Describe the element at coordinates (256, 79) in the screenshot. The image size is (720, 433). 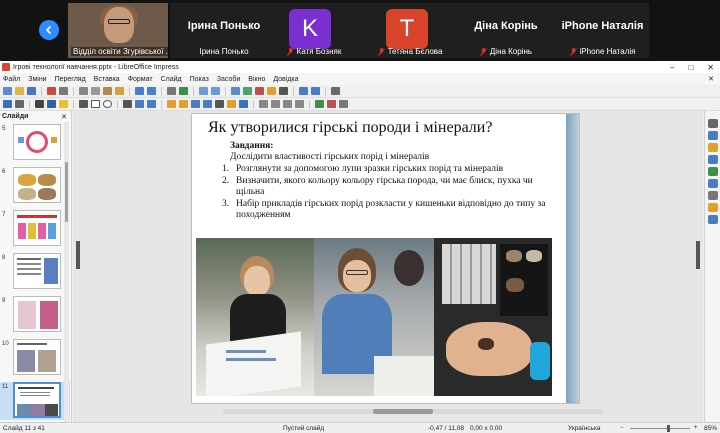
I see `menu-window: Вікно` at that location.